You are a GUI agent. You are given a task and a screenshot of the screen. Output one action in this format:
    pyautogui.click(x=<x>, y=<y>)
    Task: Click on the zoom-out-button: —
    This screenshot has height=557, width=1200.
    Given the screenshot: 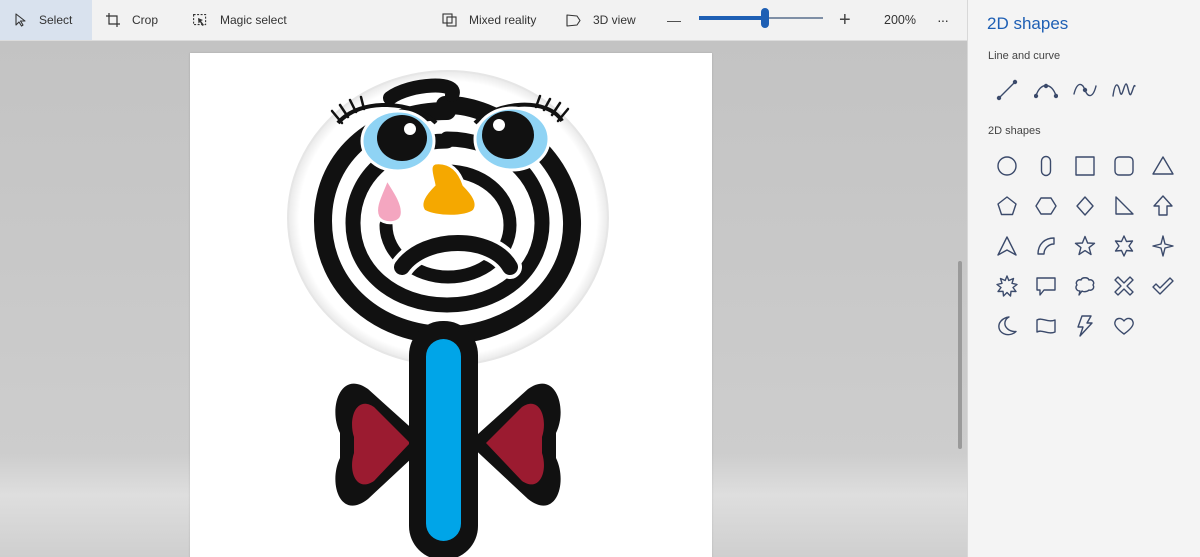 What is the action you would take?
    pyautogui.click(x=674, y=20)
    